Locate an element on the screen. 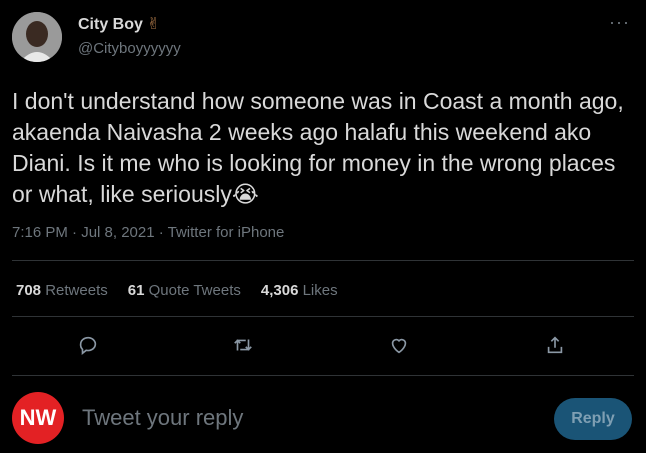 The height and width of the screenshot is (453, 646). retweet-icon is located at coordinates (243, 345).